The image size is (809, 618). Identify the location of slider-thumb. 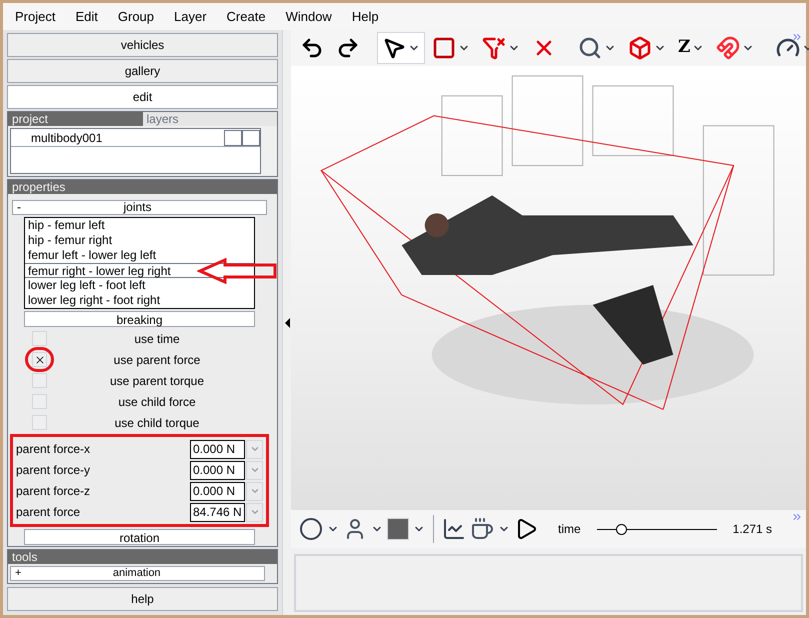
(621, 529).